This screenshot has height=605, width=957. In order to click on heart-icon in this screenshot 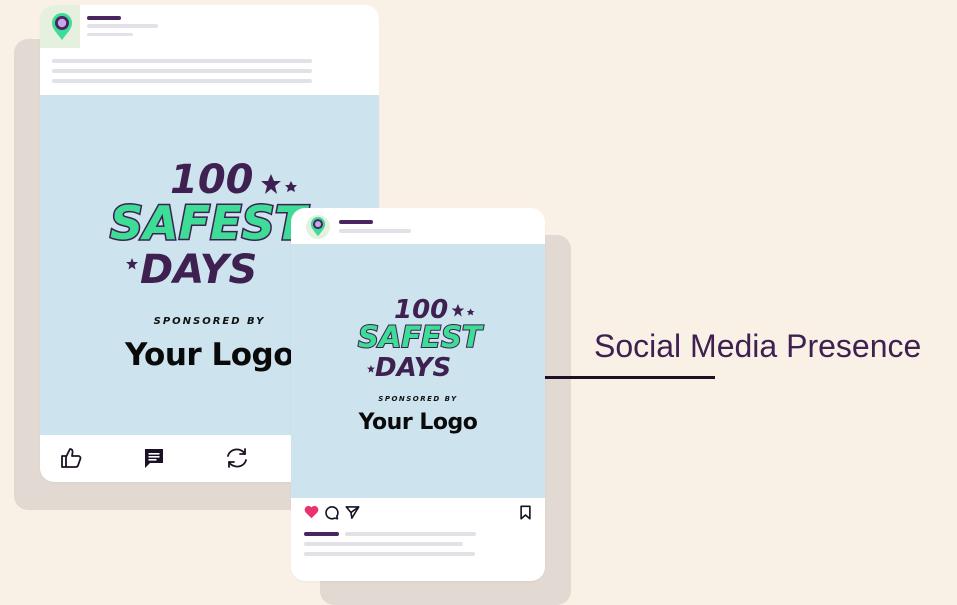, I will do `click(311, 512)`.